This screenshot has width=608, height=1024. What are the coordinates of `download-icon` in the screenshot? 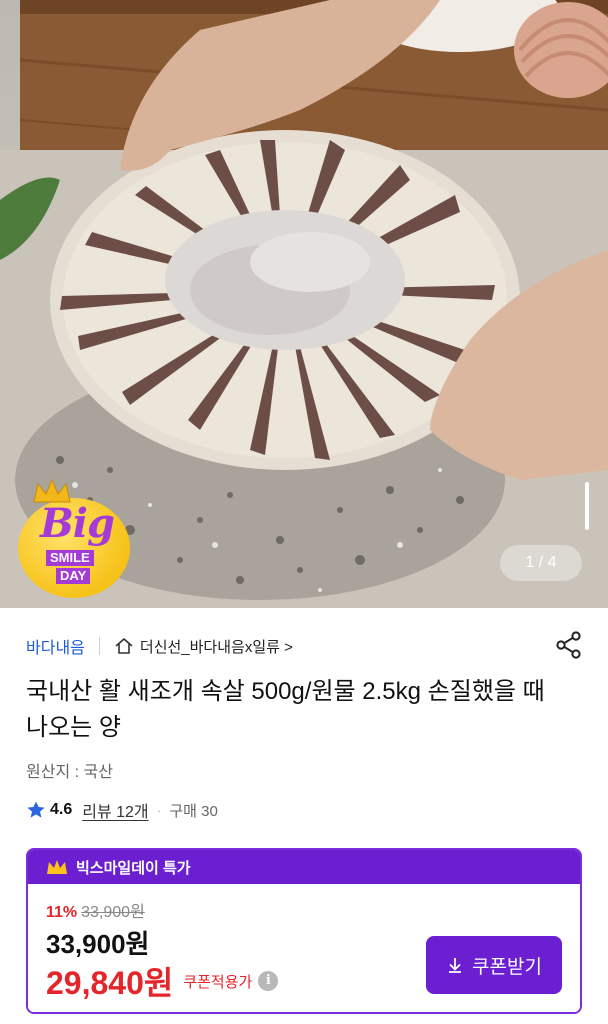 It's located at (455, 965).